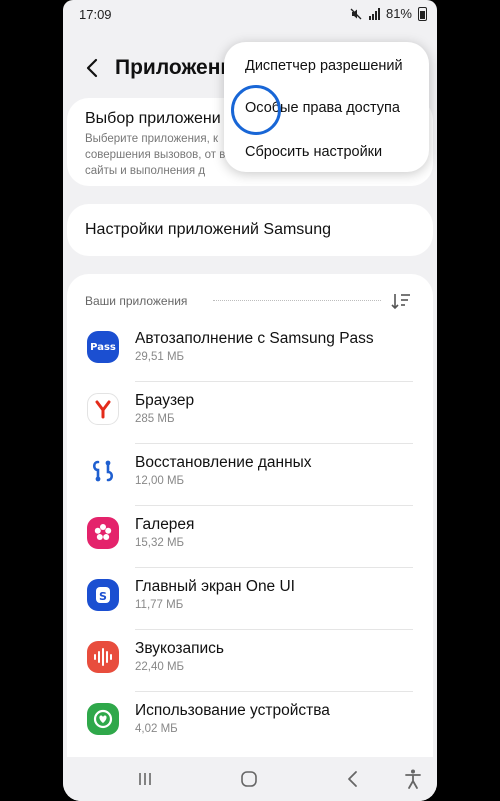  What do you see at coordinates (103, 657) in the screenshot?
I see `voice-recorder-icon` at bounding box center [103, 657].